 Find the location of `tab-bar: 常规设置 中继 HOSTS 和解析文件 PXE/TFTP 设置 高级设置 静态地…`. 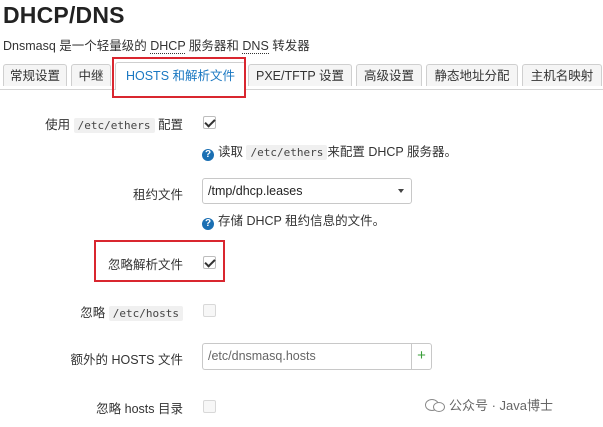

tab-bar: 常规设置 中继 HOSTS 和解析文件 PXE/TFTP 设置 高级设置 静态地… is located at coordinates (301, 76).